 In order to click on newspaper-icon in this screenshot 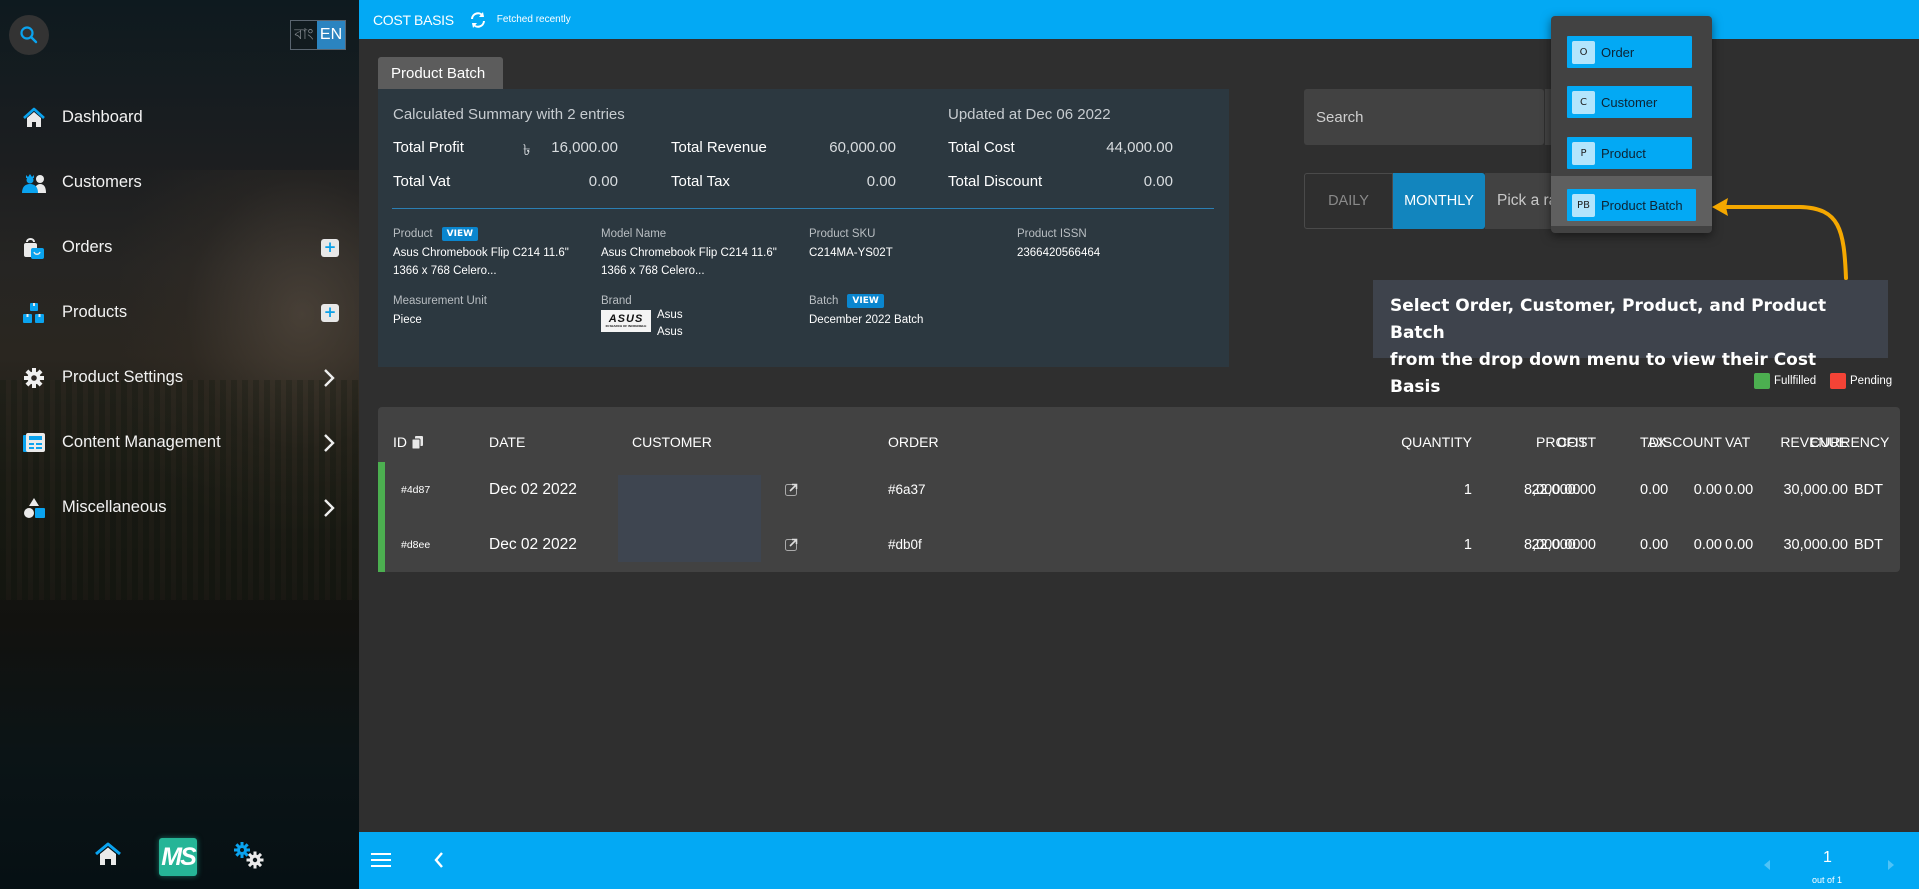, I will do `click(34, 443)`.